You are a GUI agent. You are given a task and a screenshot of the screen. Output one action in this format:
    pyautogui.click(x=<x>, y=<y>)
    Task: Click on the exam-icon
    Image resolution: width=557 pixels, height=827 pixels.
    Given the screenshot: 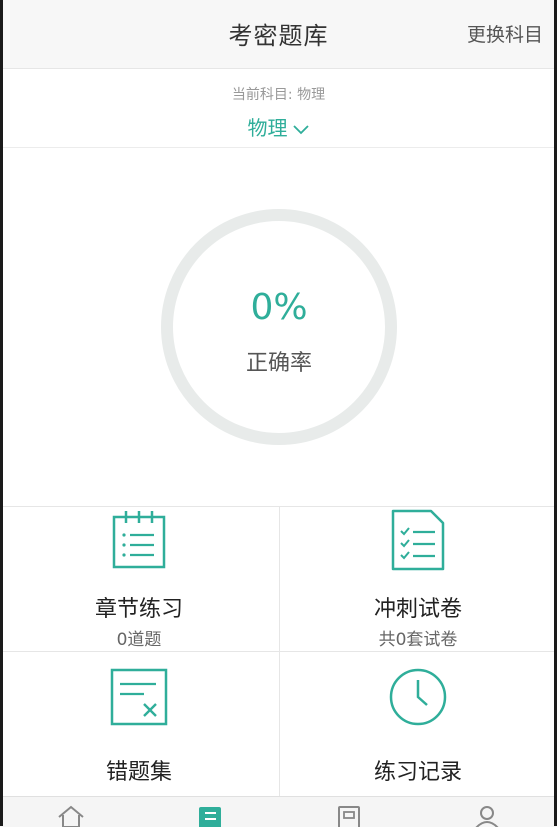 What is the action you would take?
    pyautogui.click(x=349, y=816)
    